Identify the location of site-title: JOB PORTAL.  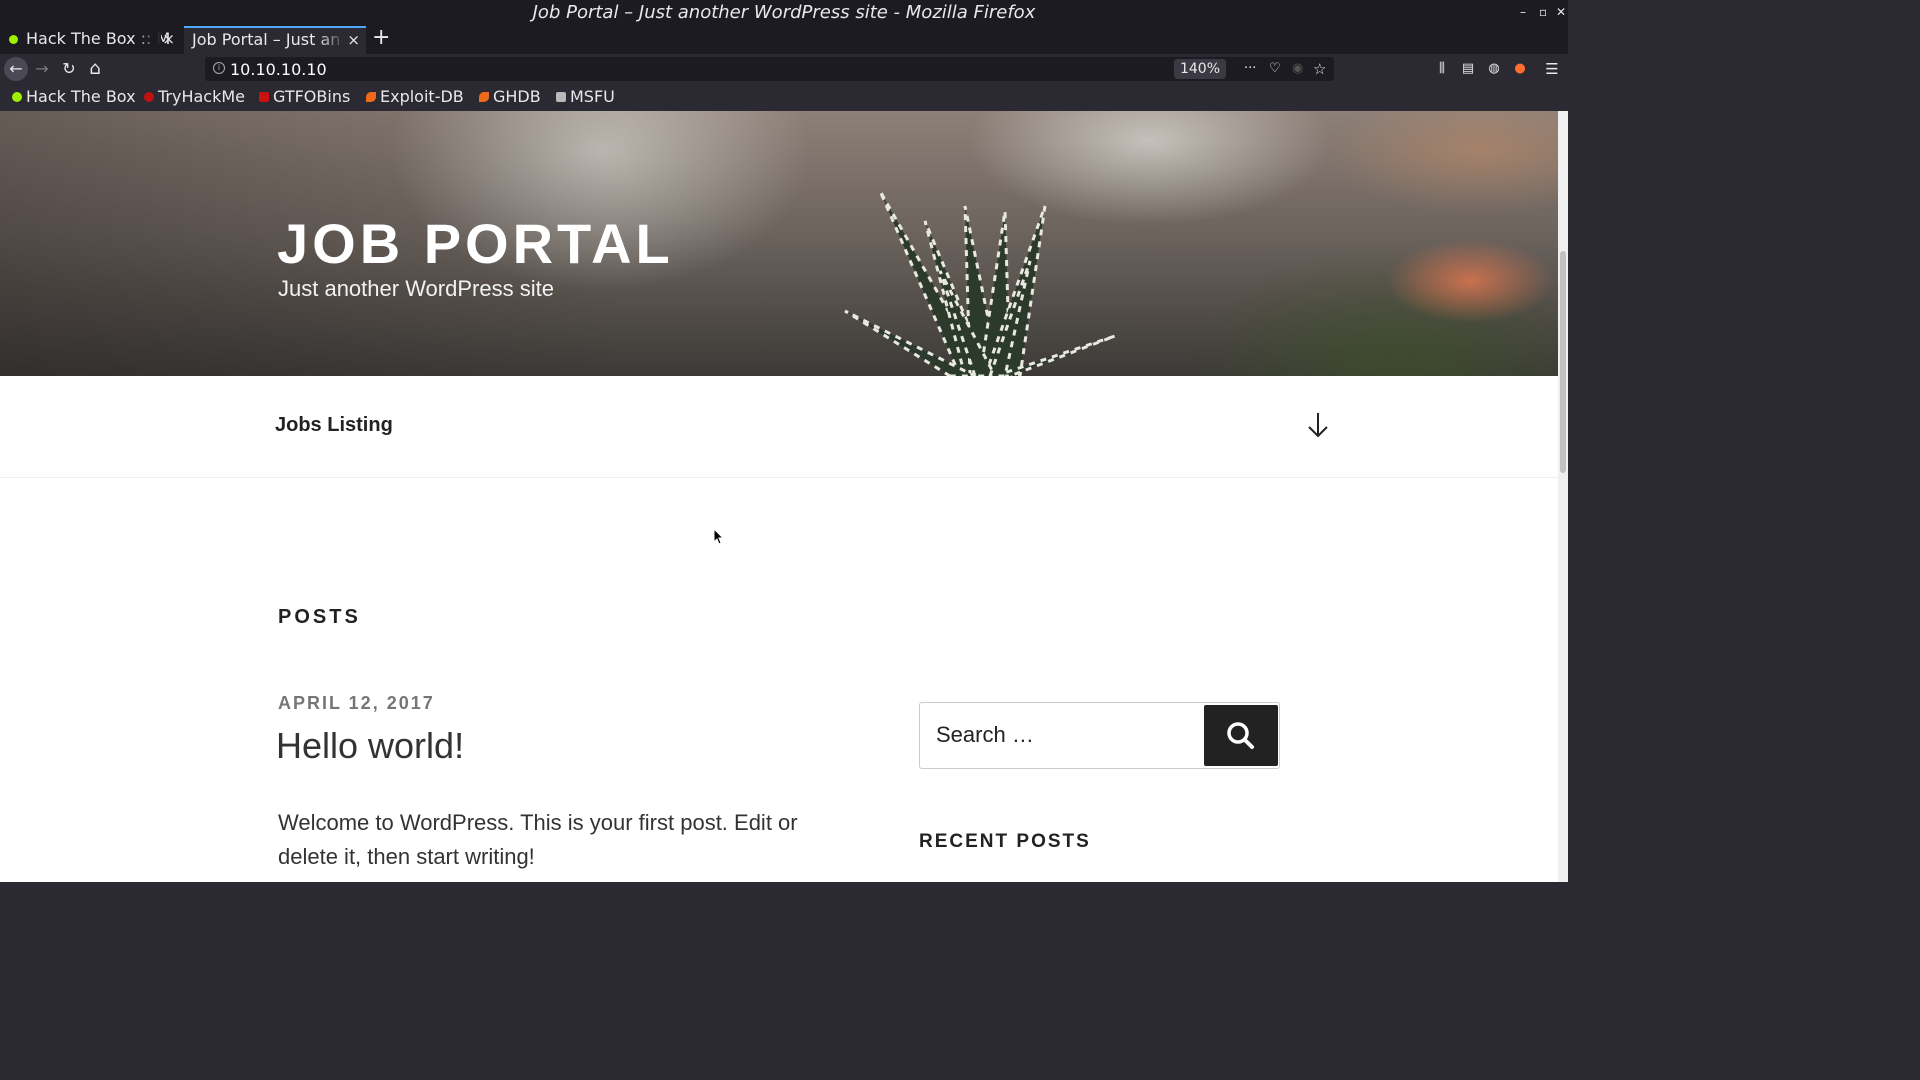
(475, 243).